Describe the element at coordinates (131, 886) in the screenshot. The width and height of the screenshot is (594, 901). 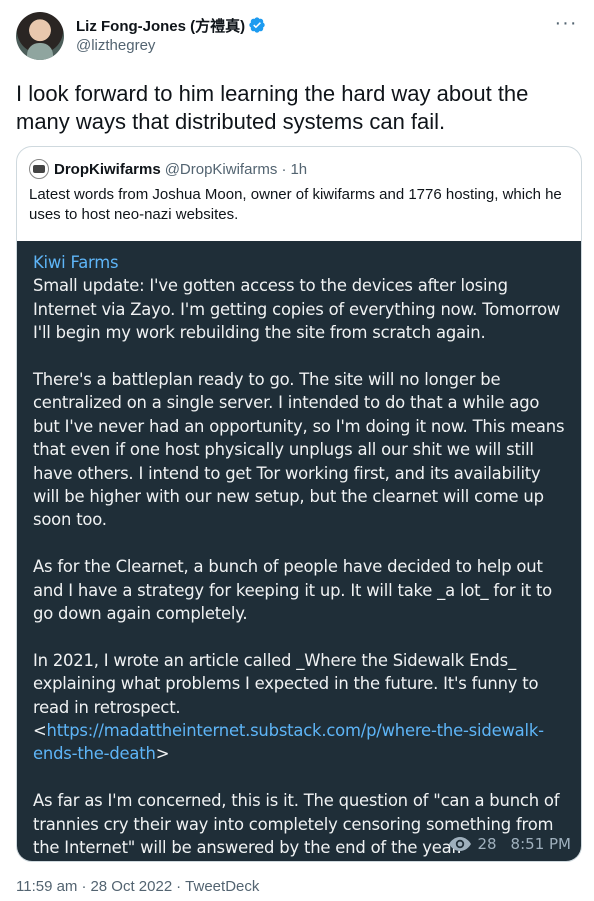
I see `tweet-date: 28 Oct 2022` at that location.